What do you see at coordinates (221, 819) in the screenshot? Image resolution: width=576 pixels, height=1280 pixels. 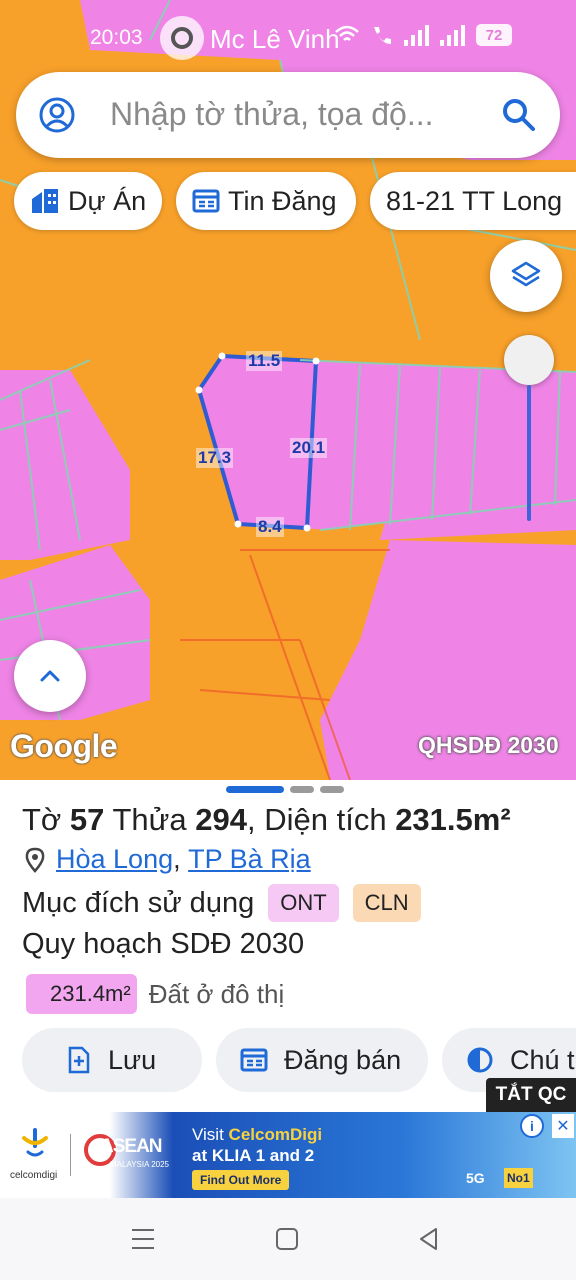 I see `plot-number-value: 294` at bounding box center [221, 819].